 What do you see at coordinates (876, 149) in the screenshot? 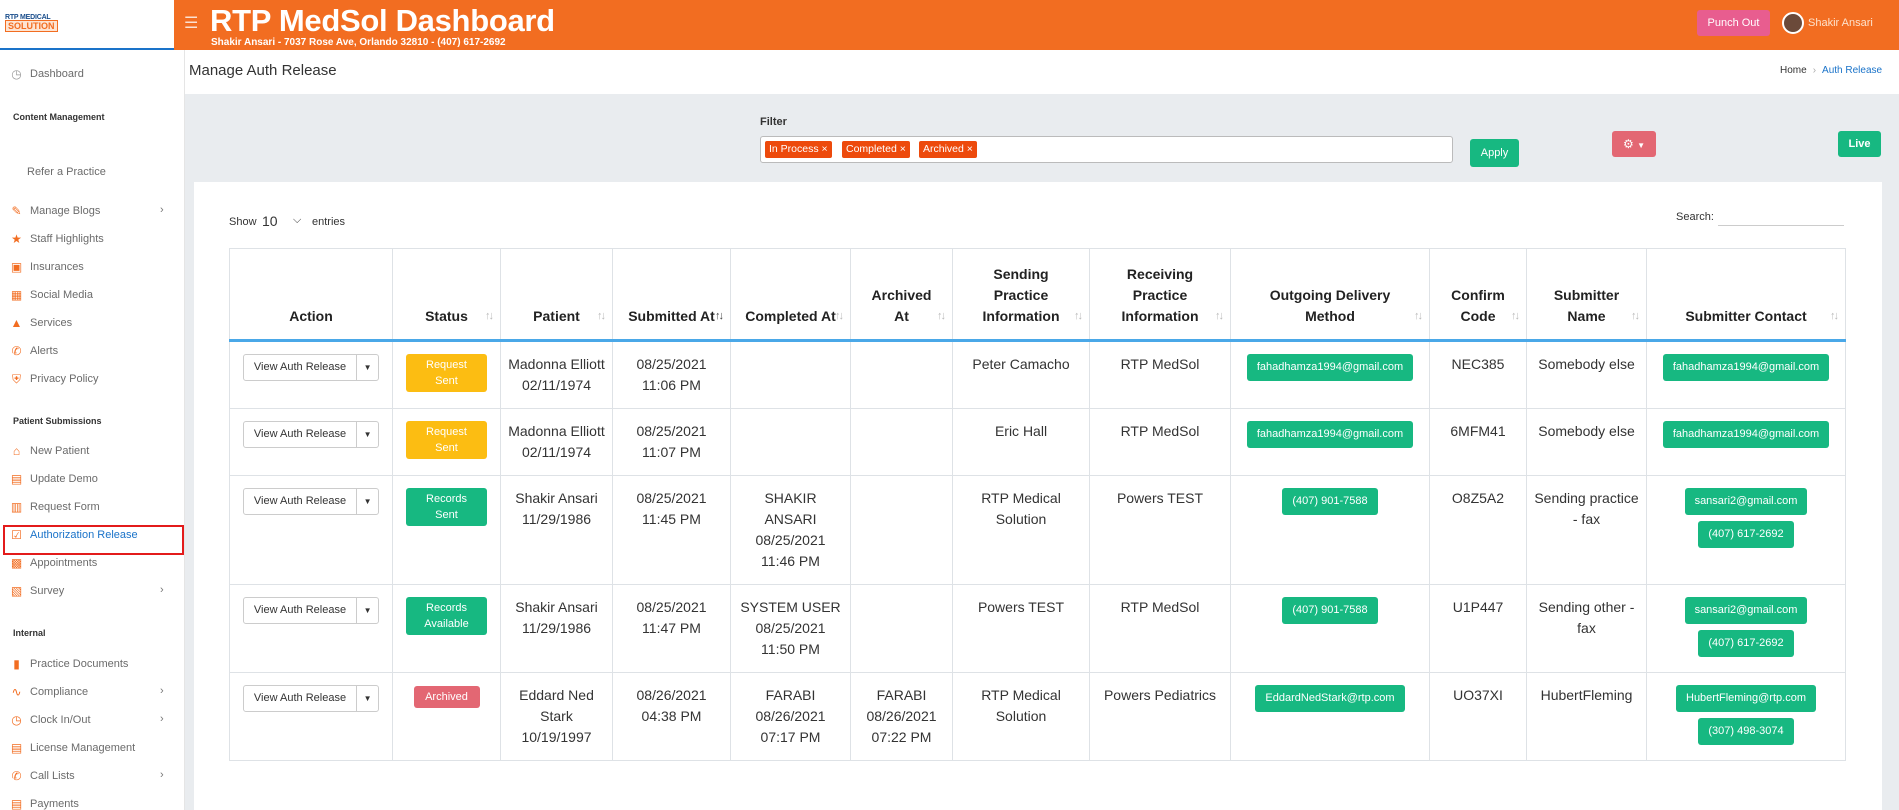
I see `filter-tag-completed: Completed ×` at bounding box center [876, 149].